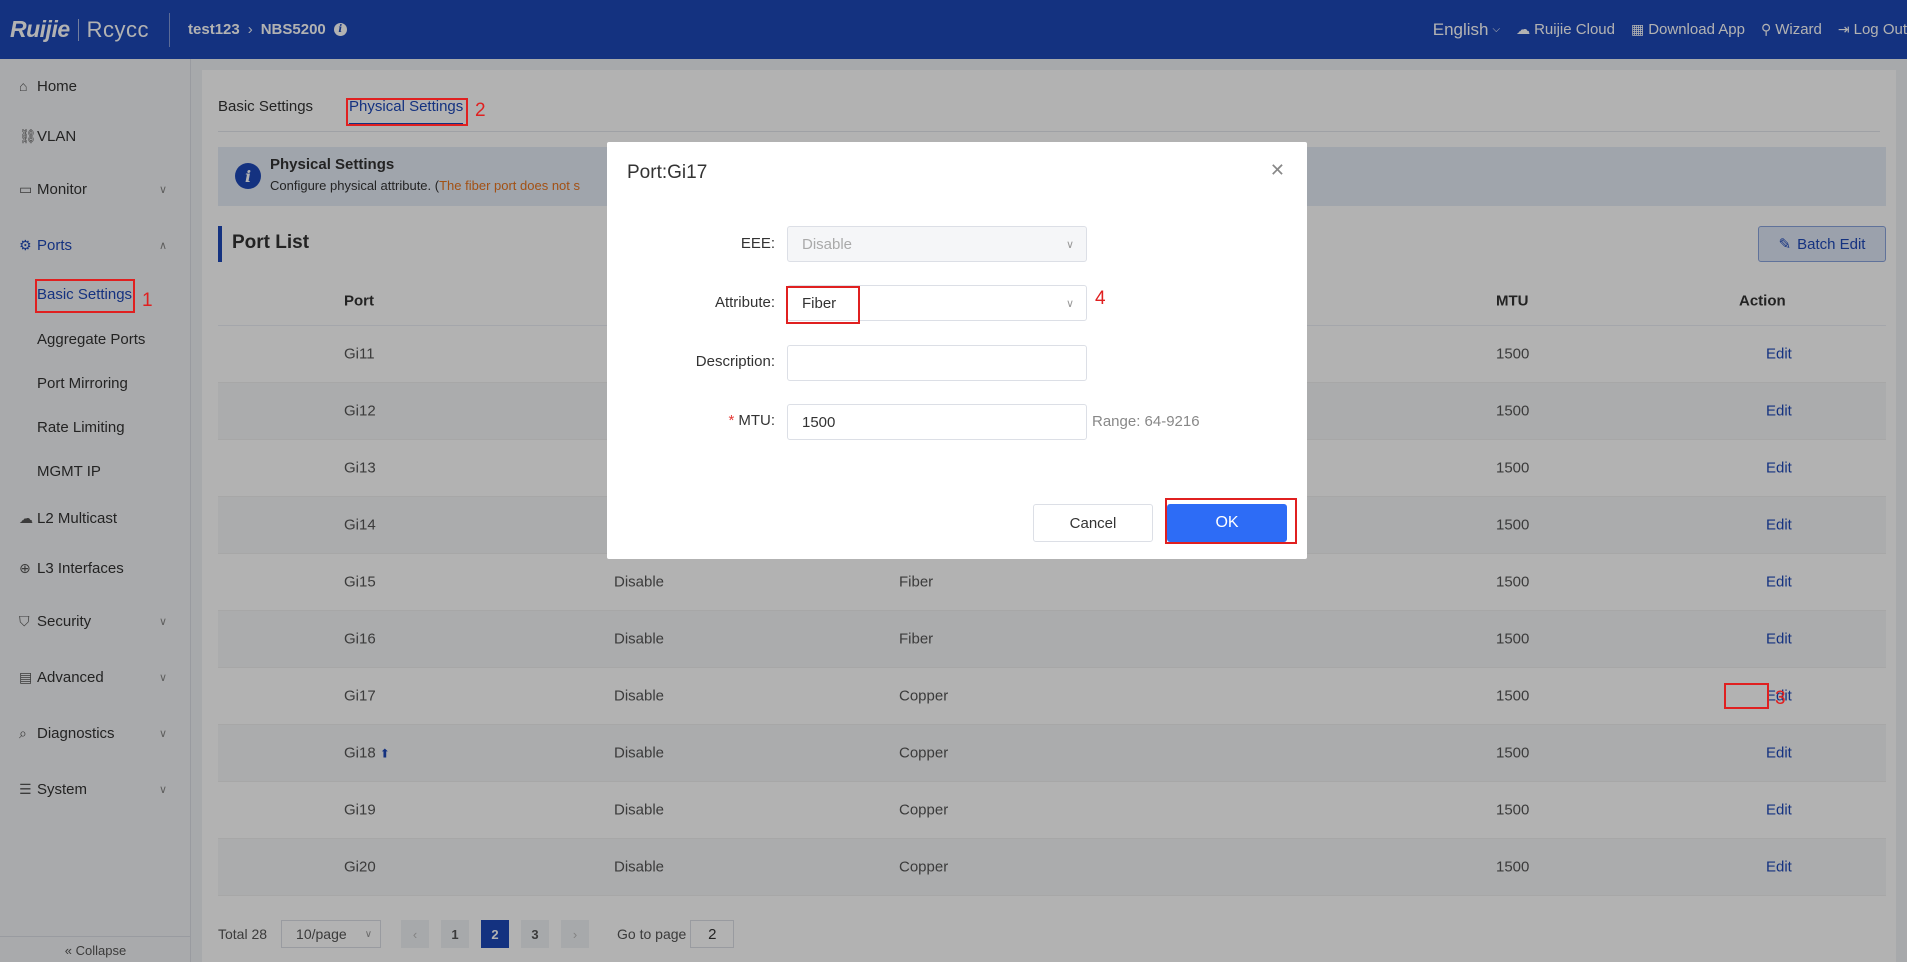 The width and height of the screenshot is (1907, 962). I want to click on cancel-button: Cancel, so click(1093, 523).